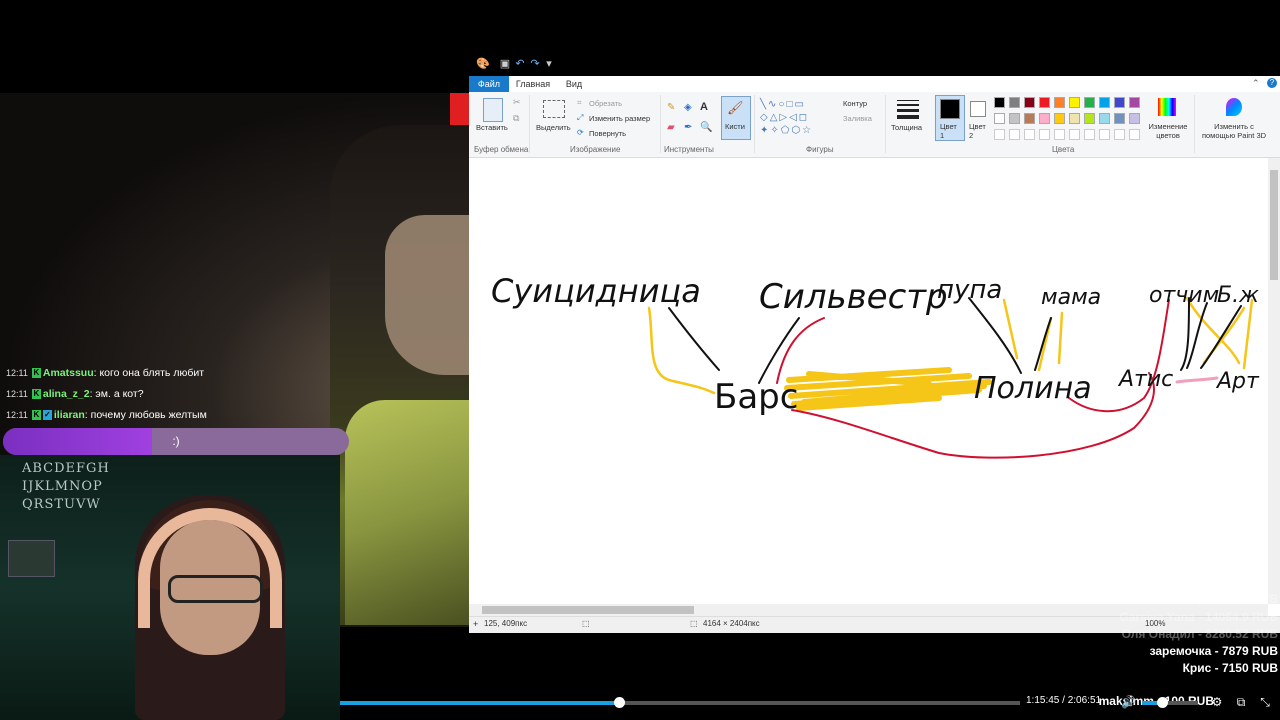 The width and height of the screenshot is (1280, 720). What do you see at coordinates (906, 127) in the screenshot?
I see `size-button: Толщина` at bounding box center [906, 127].